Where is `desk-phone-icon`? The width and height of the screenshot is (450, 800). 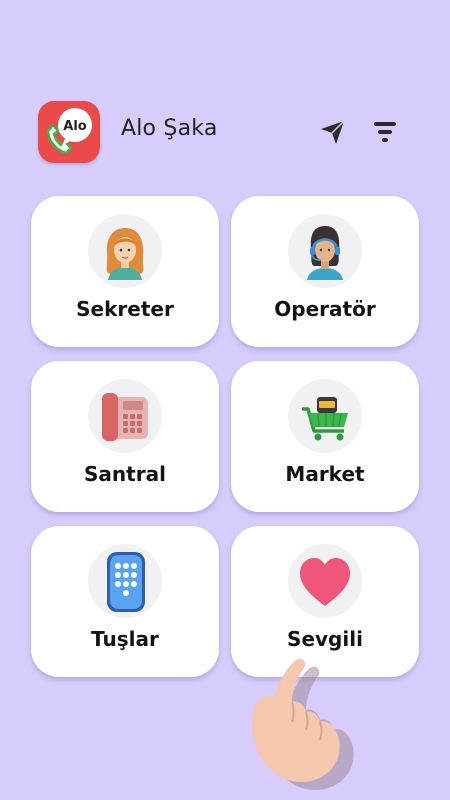
desk-phone-icon is located at coordinates (125, 417).